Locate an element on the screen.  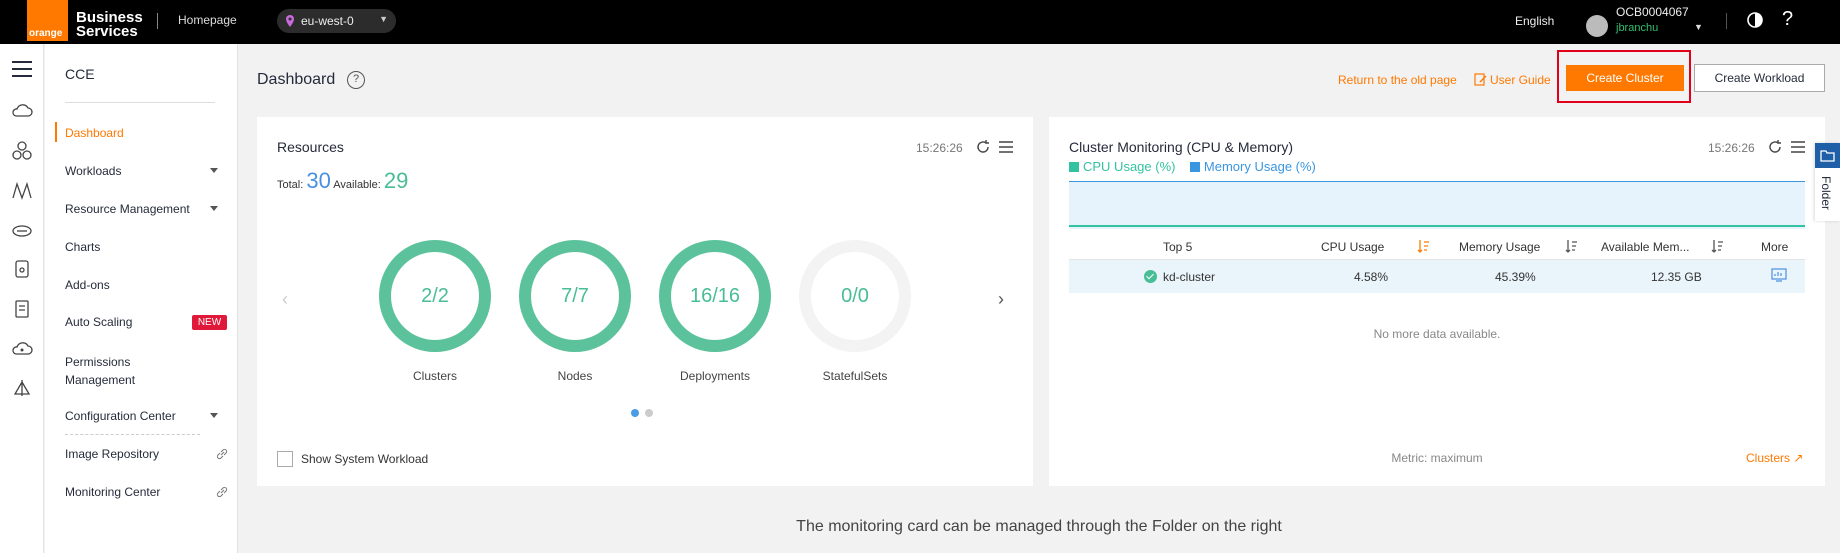
deployments-ring: 16/16 is located at coordinates (715, 296).